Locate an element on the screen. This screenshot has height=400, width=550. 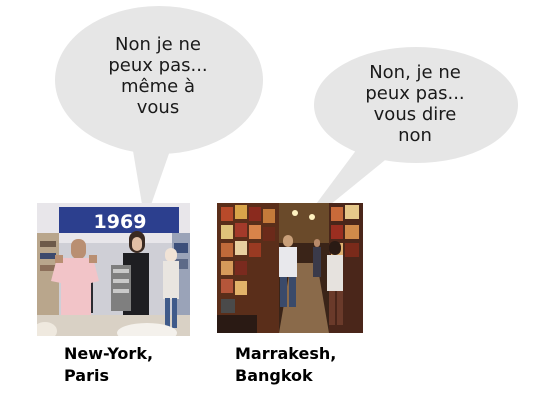
speech-bubble-2-text: Non, je ne peux pas... vous dire non is located at coordinates (415, 104).